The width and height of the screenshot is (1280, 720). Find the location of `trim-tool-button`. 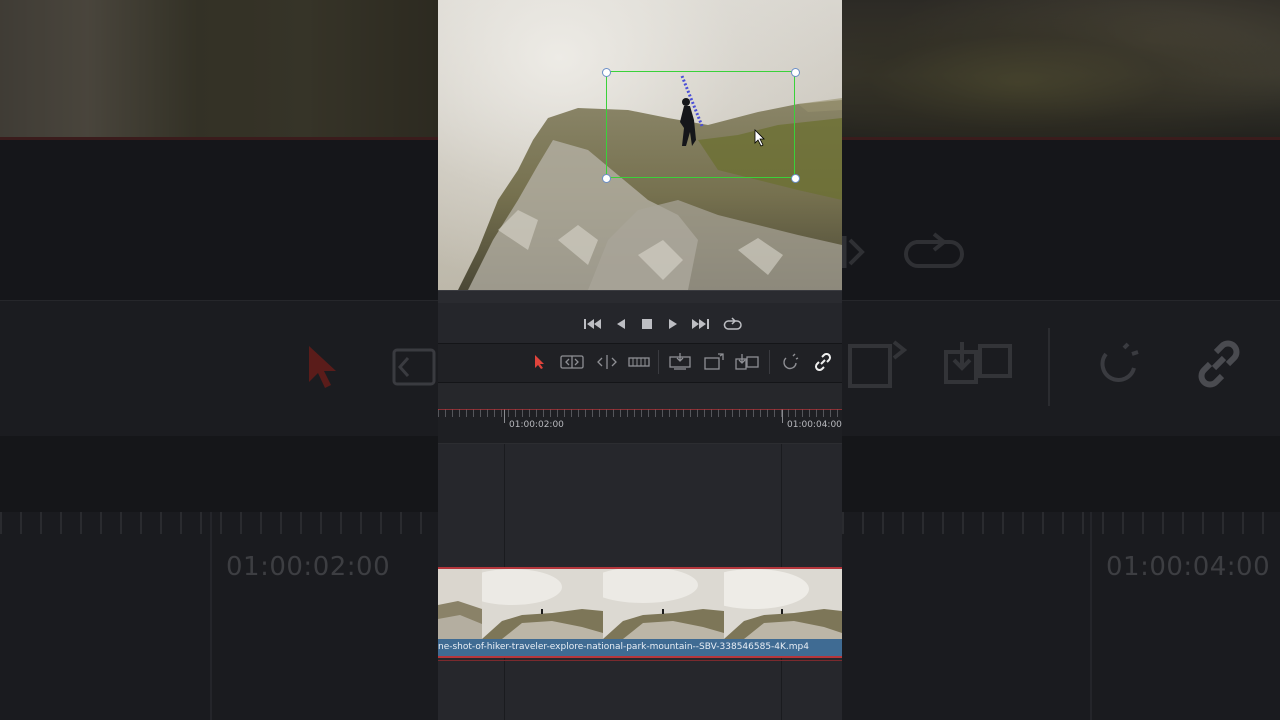

trim-tool-button is located at coordinates (572, 362).